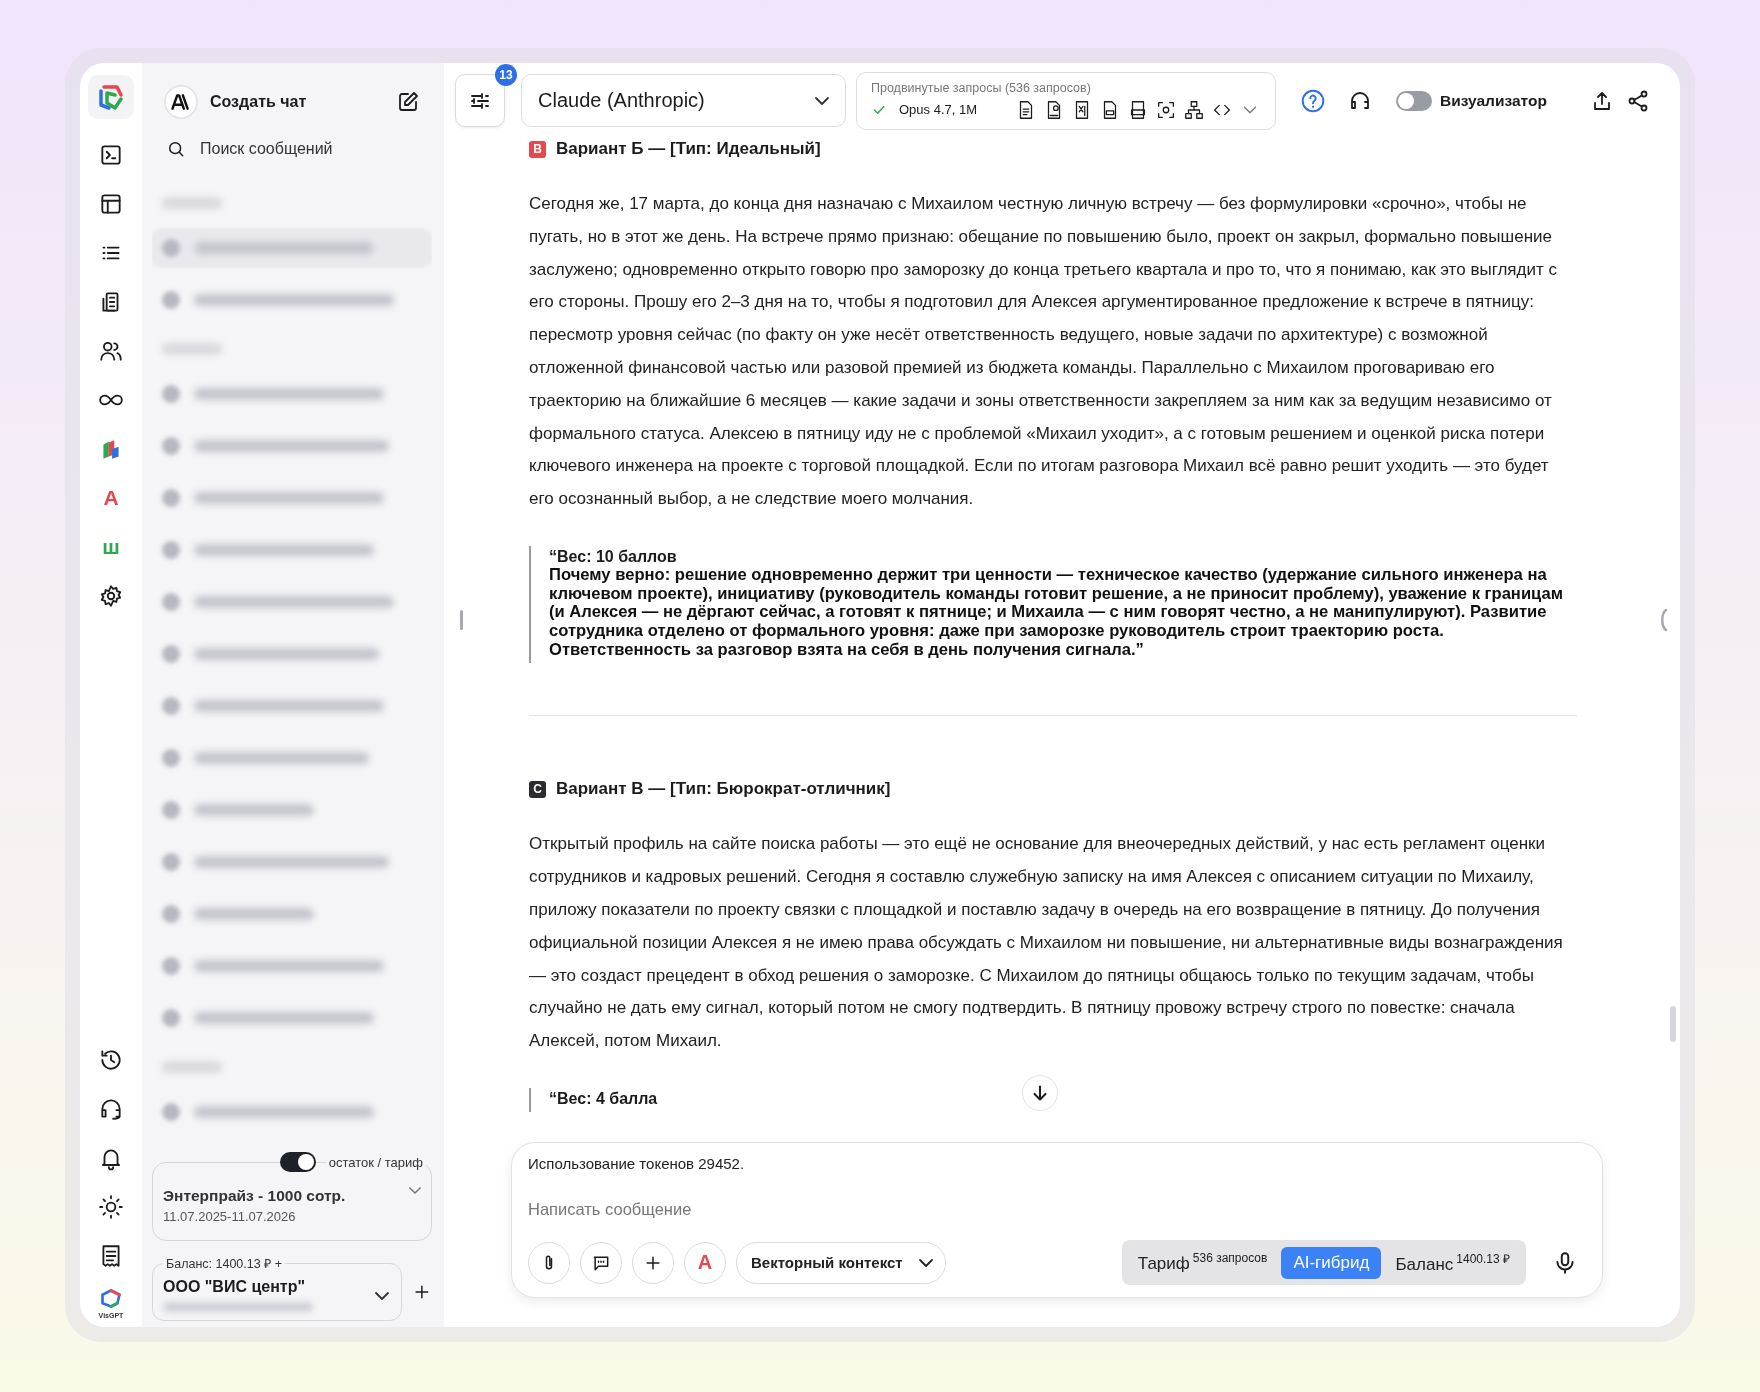  What do you see at coordinates (723, 789) in the screenshot?
I see `variant-heading: Вариант В — [Тип: Бюрократ-отличник]` at bounding box center [723, 789].